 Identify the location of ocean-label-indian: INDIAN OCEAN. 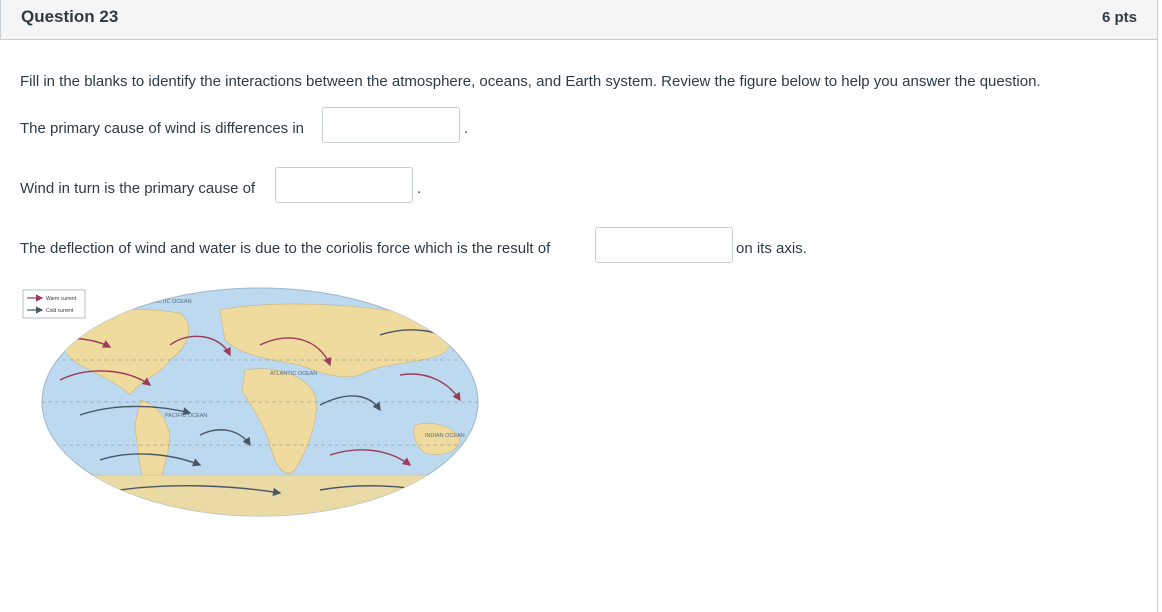
(445, 436).